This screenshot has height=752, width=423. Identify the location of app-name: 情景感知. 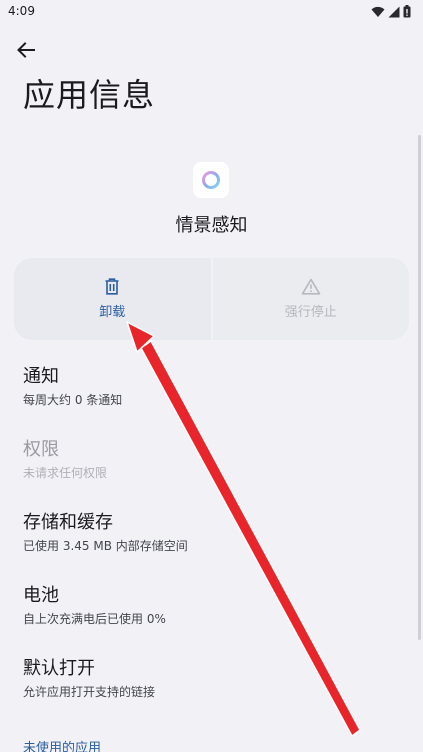
(211, 225).